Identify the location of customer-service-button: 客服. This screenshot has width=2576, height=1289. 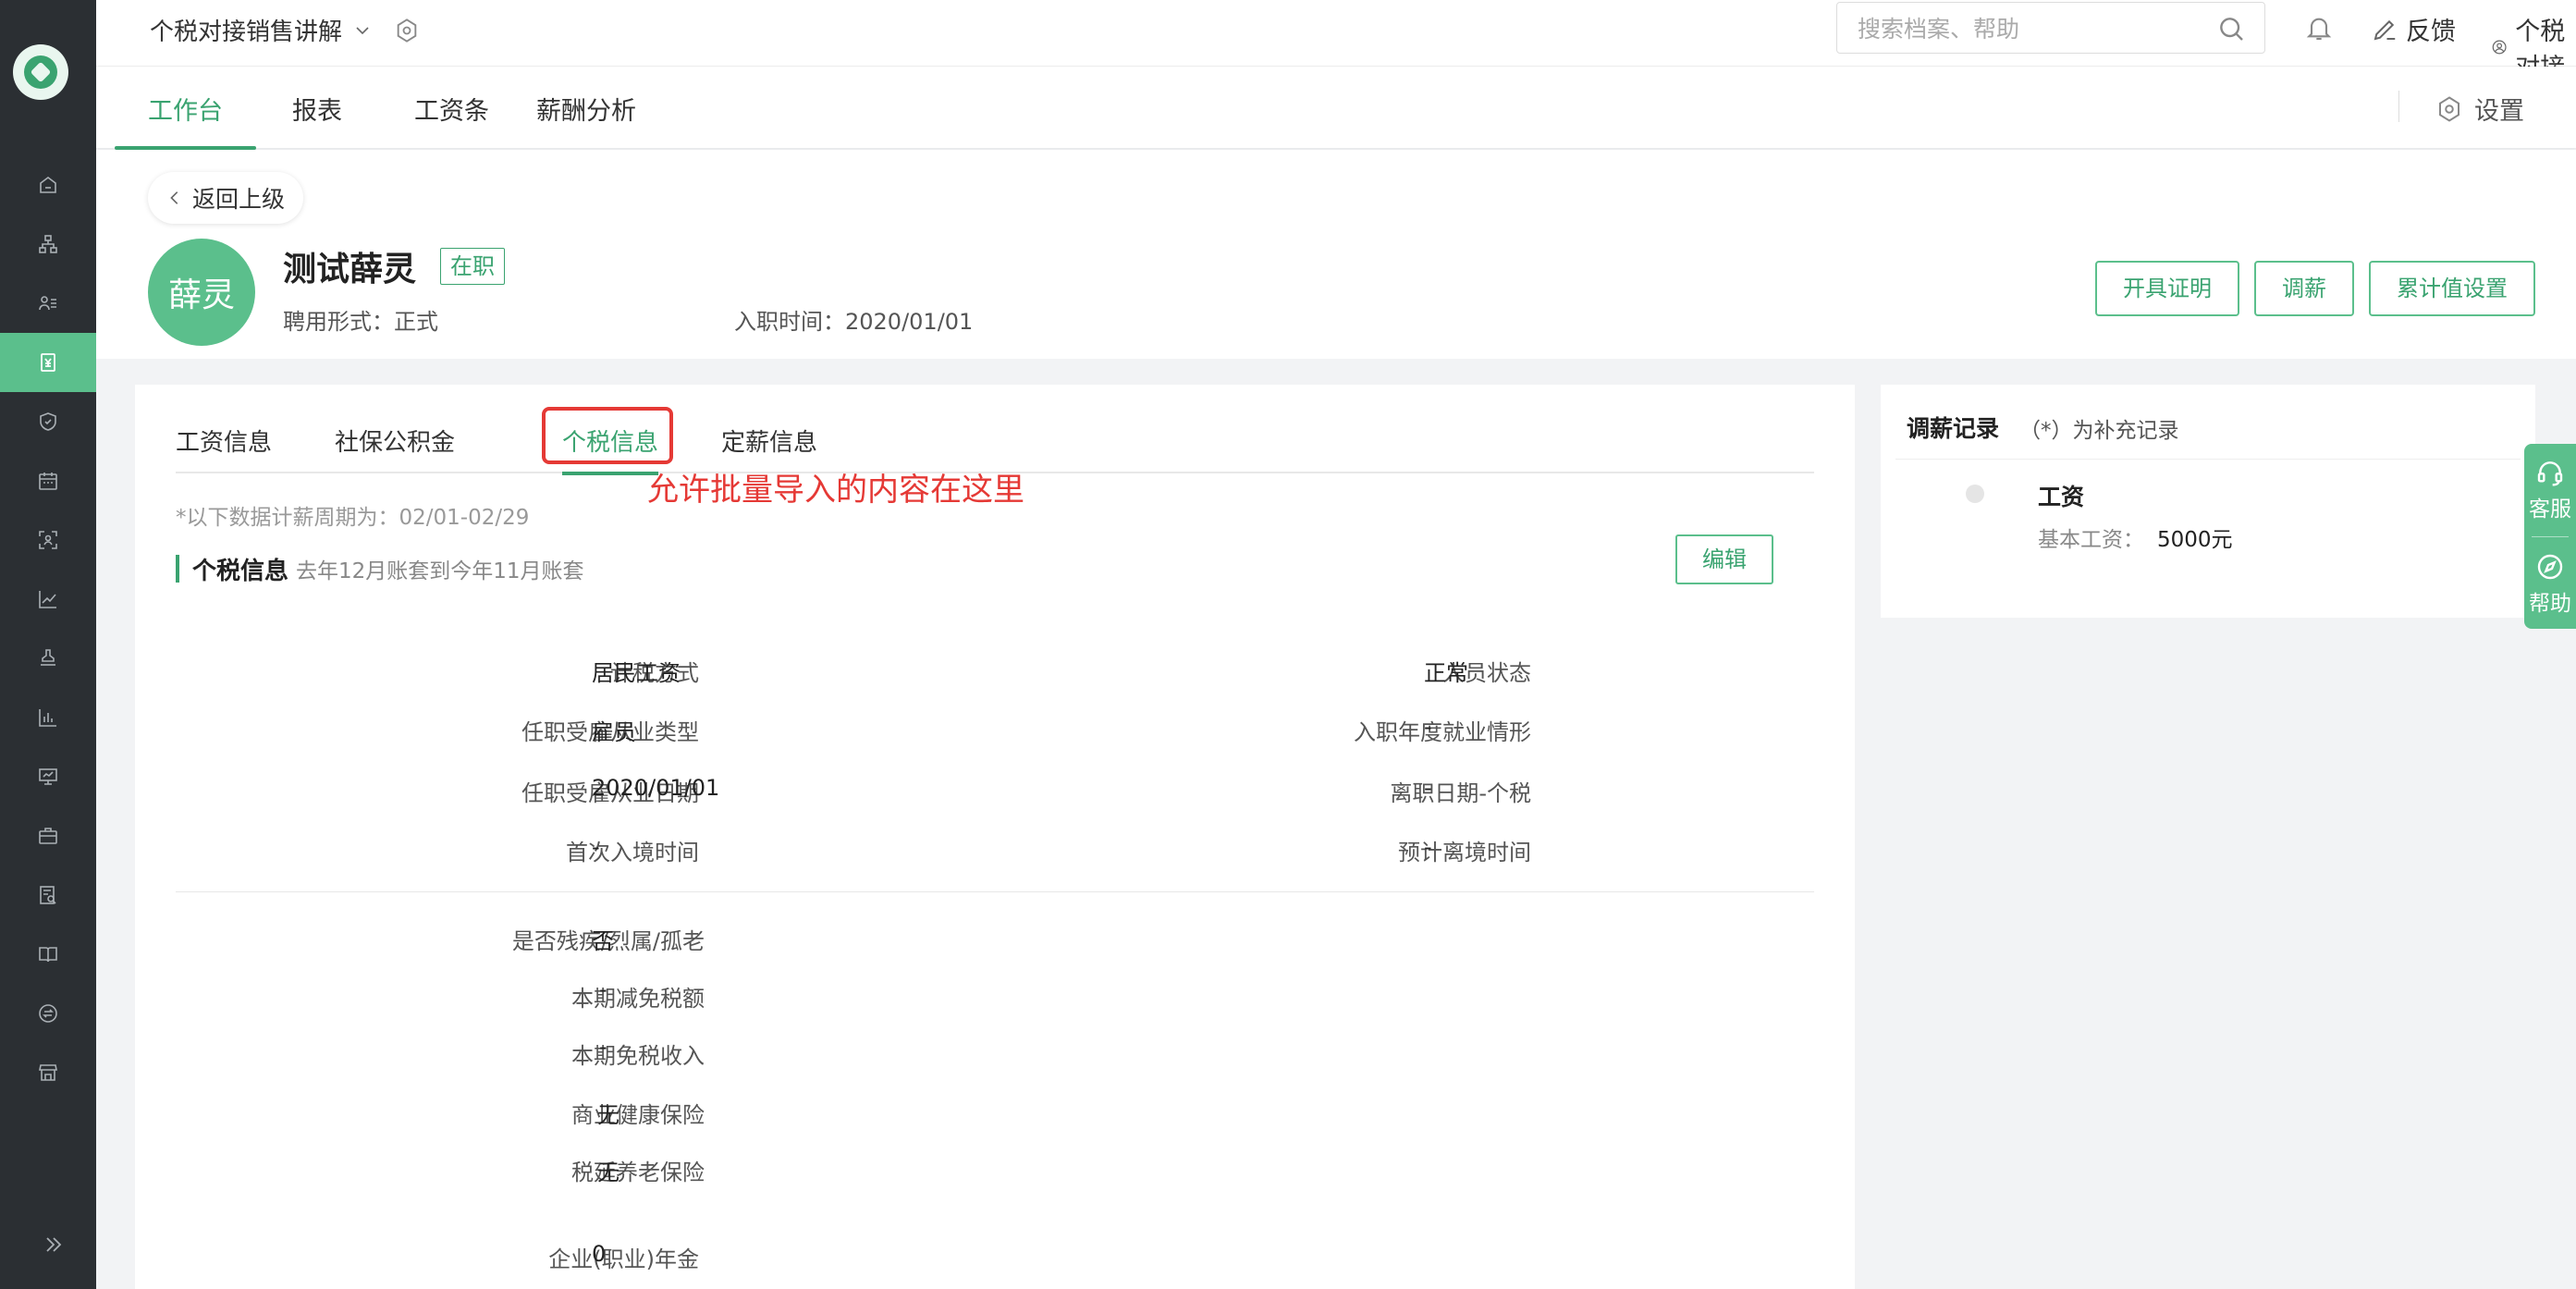
(2550, 490).